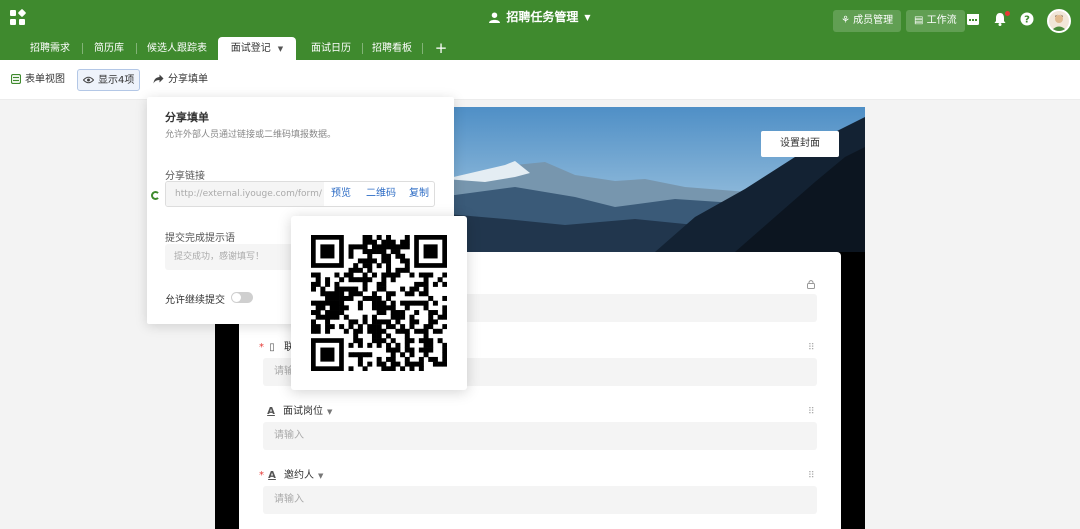  Describe the element at coordinates (245, 194) in the screenshot. I see `share-link-input: http://external.iyouge.com/form/` at that location.